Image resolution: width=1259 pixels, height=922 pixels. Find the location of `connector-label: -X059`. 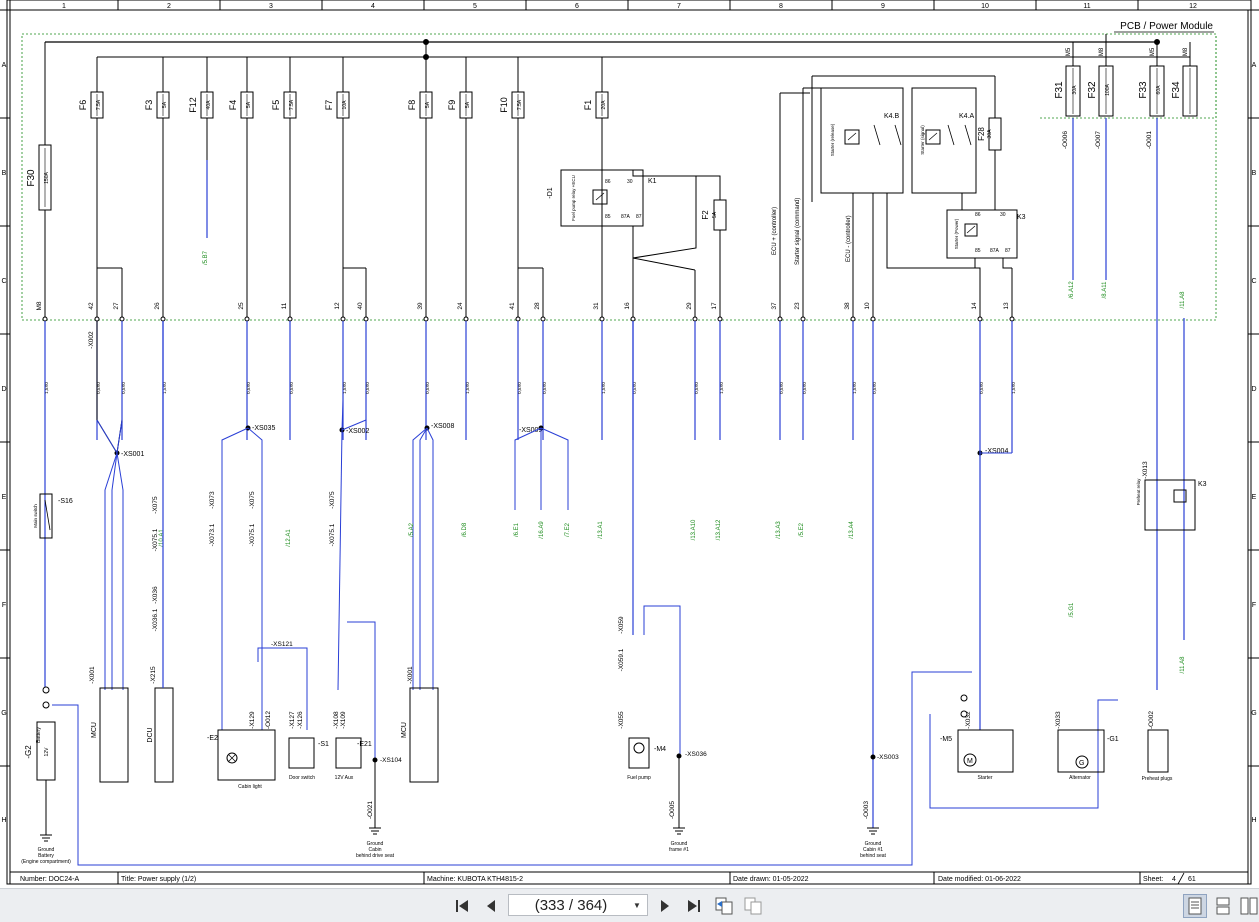

connector-label: -X059 is located at coordinates (621, 625).